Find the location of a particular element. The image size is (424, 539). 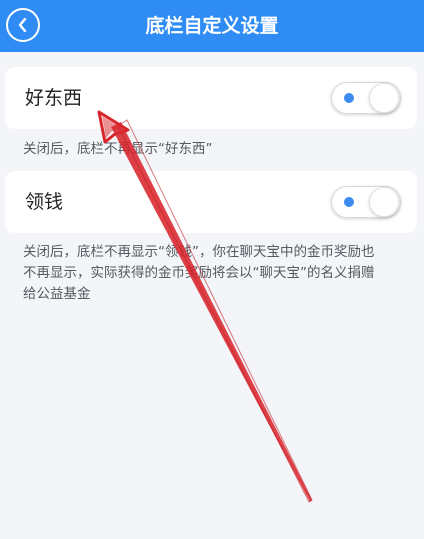

goods-description-line: 关闭后，底栏不再显示“好东西” is located at coordinates (118, 149).